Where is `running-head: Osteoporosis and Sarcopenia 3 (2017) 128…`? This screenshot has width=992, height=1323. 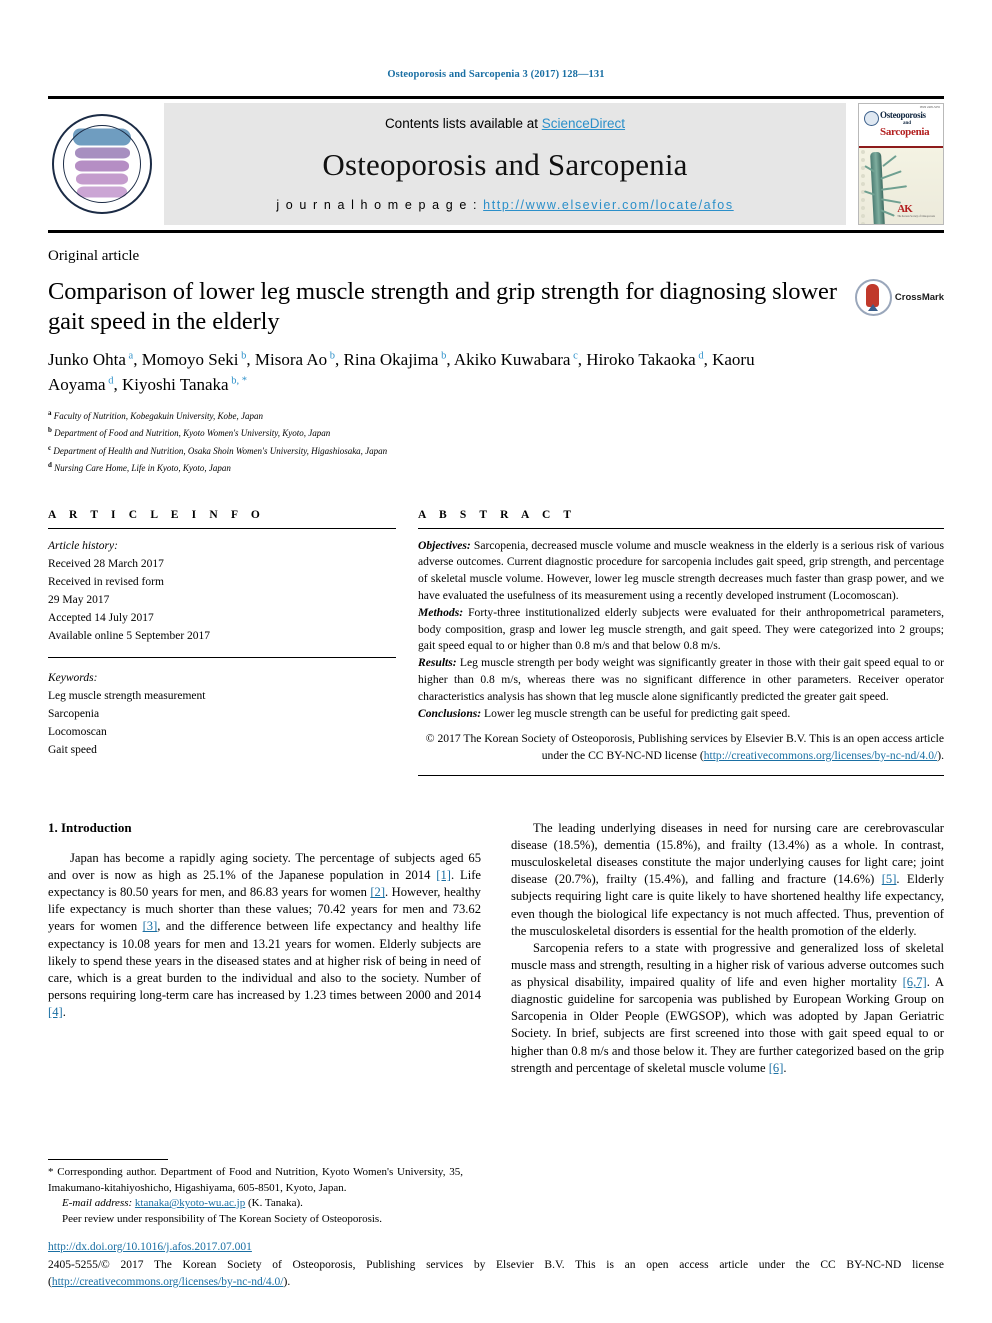
running-head: Osteoporosis and Sarcopenia 3 (2017) 128… is located at coordinates (496, 74).